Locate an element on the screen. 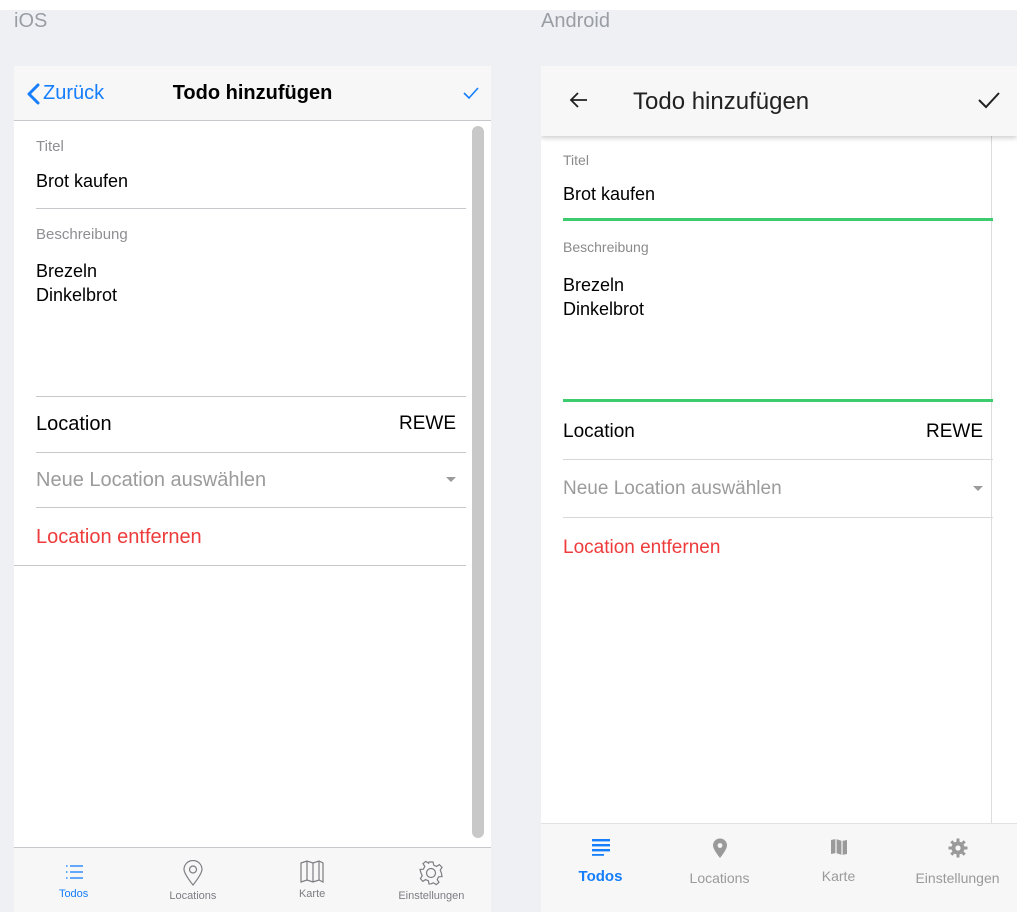 The width and height of the screenshot is (1017, 912). ios-save-button is located at coordinates (471, 95).